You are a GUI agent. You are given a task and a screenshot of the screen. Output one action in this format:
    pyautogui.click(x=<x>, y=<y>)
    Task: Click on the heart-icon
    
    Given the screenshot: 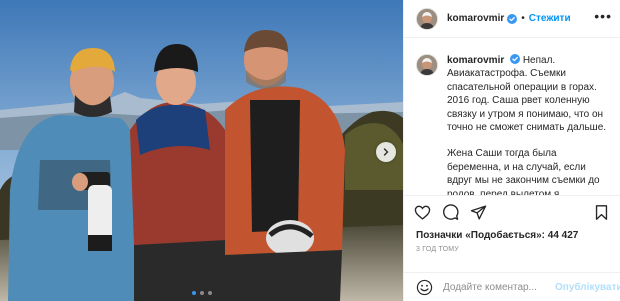 What is the action you would take?
    pyautogui.click(x=422, y=212)
    